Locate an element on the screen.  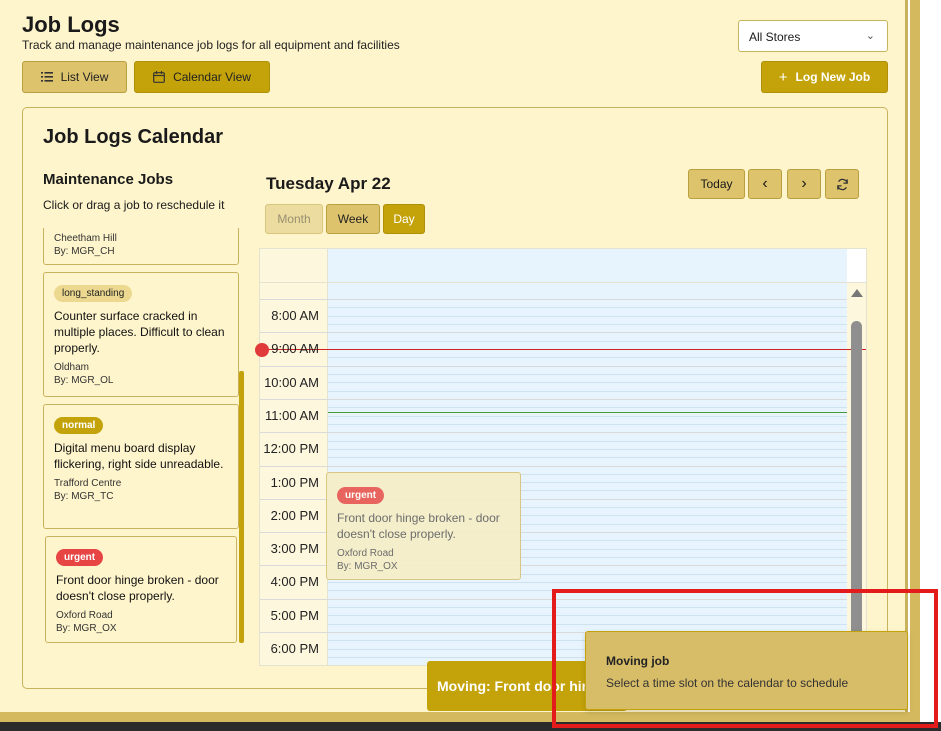
time-label: 12:00 PM is located at coordinates (291, 448).